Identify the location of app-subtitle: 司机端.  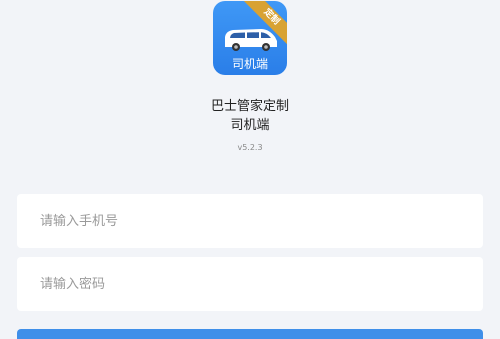
(250, 125).